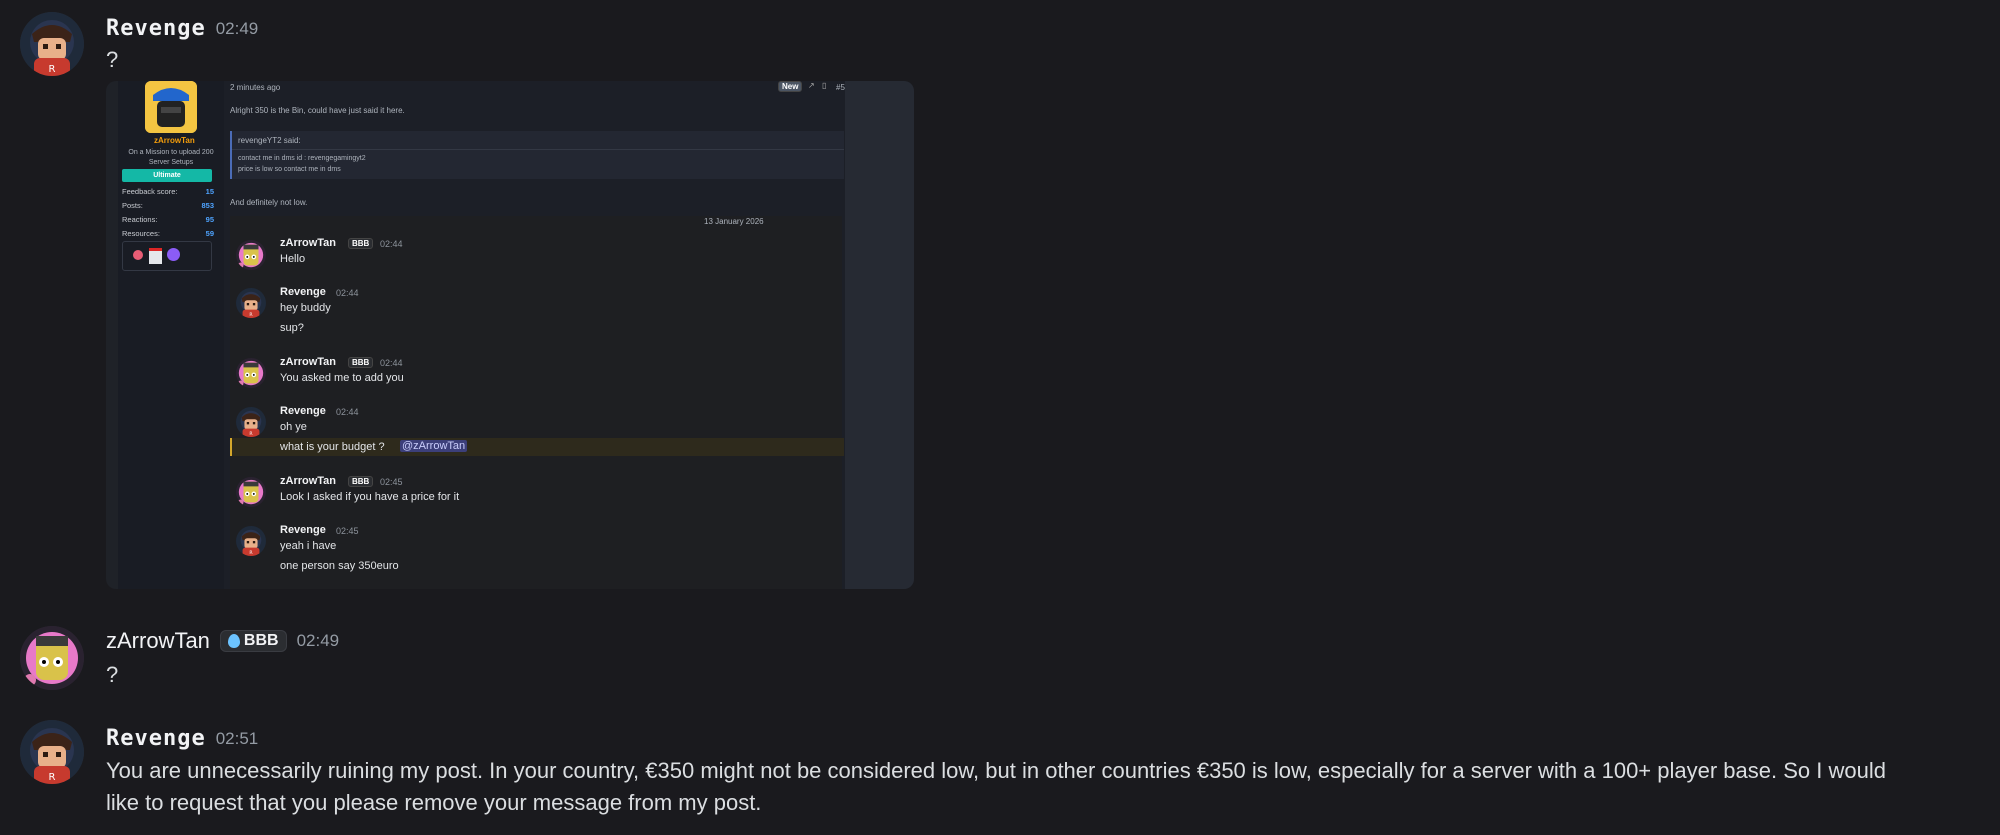 This screenshot has height=835, width=2000. Describe the element at coordinates (790, 86) in the screenshot. I see `new-badge: New` at that location.